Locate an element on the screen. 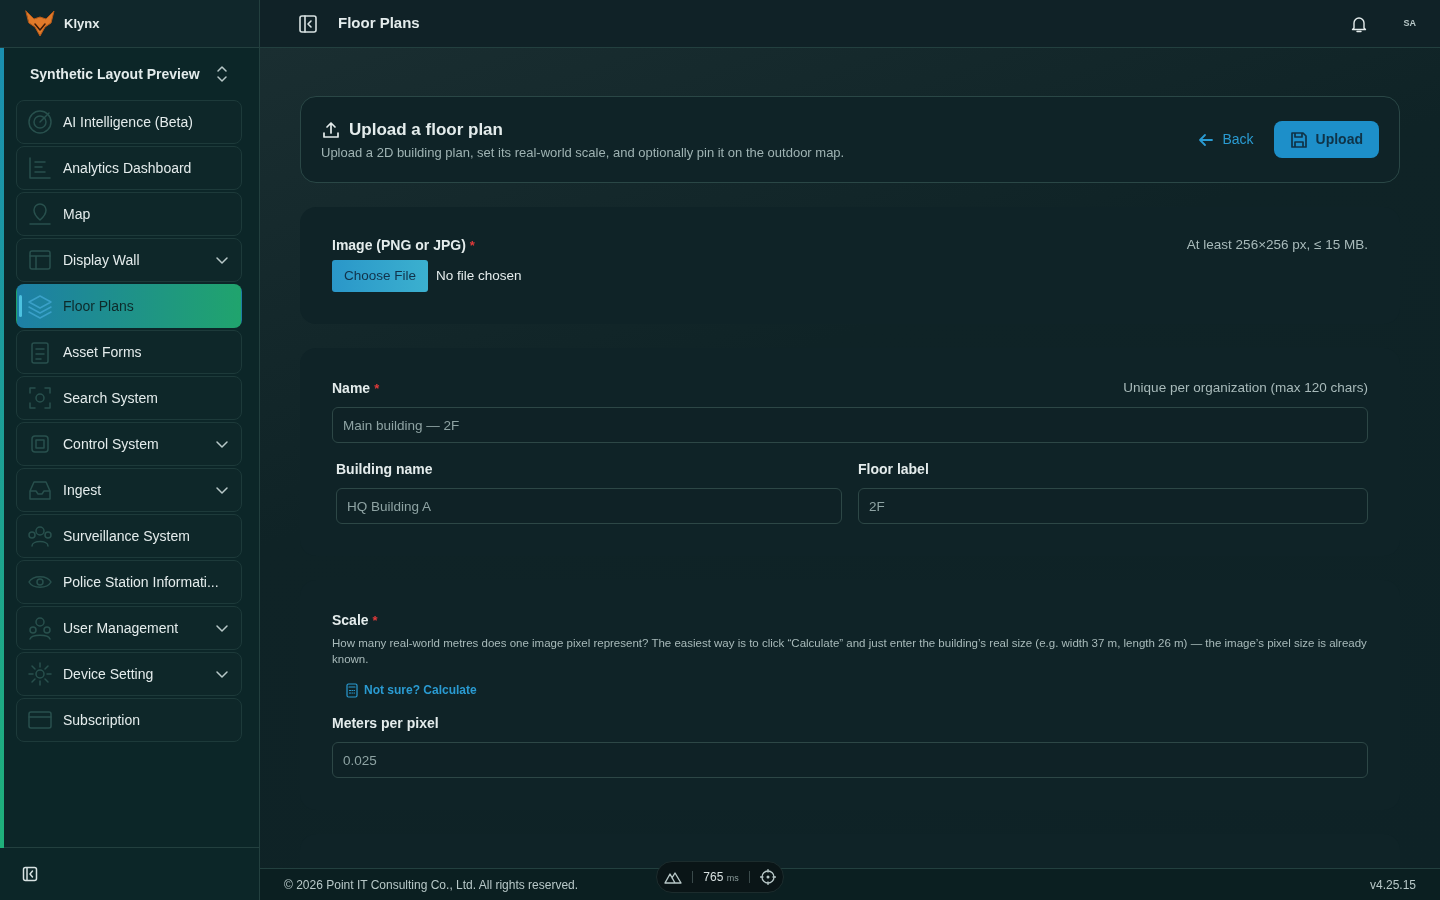 This screenshot has height=900, width=1440. meters-per-pixel-field: 0.025 is located at coordinates (850, 760).